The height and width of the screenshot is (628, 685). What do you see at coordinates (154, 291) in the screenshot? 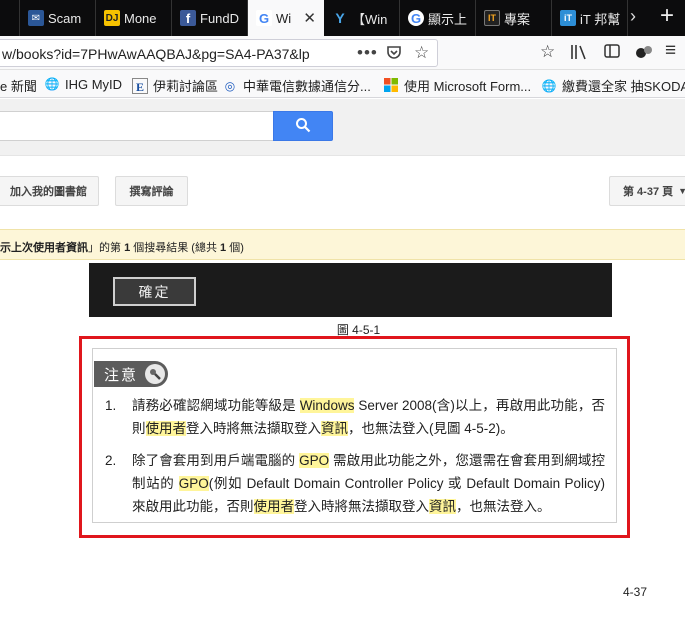
I see `figure-confirm-button: 確定` at bounding box center [154, 291].